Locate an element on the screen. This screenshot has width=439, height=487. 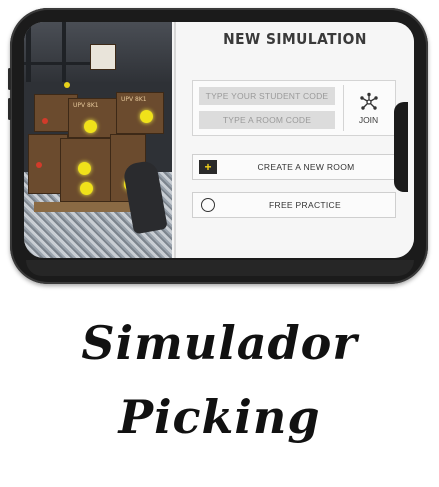
plus-icon: + is located at coordinates (208, 167).